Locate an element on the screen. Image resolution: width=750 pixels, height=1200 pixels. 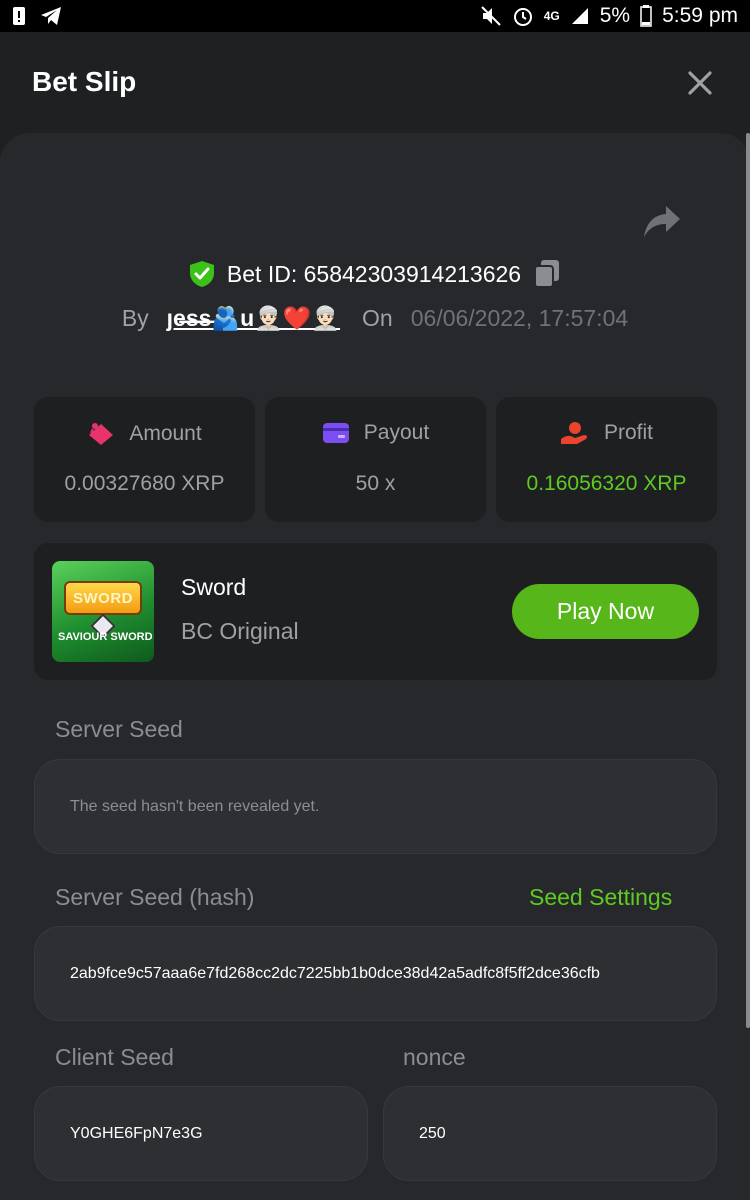
play-now-button: Play Now is located at coordinates (605, 611).